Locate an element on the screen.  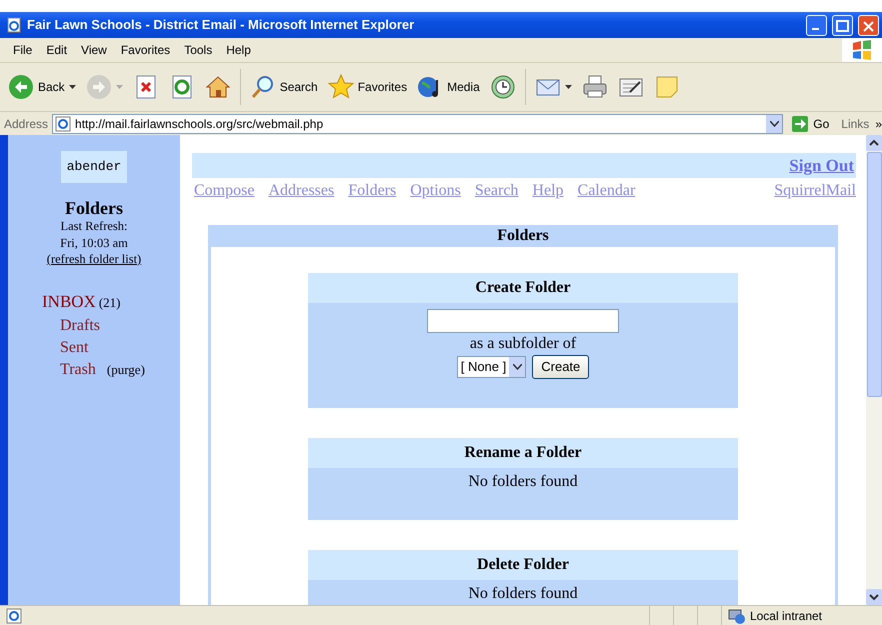
toolbar-button: Favorites is located at coordinates (368, 87).